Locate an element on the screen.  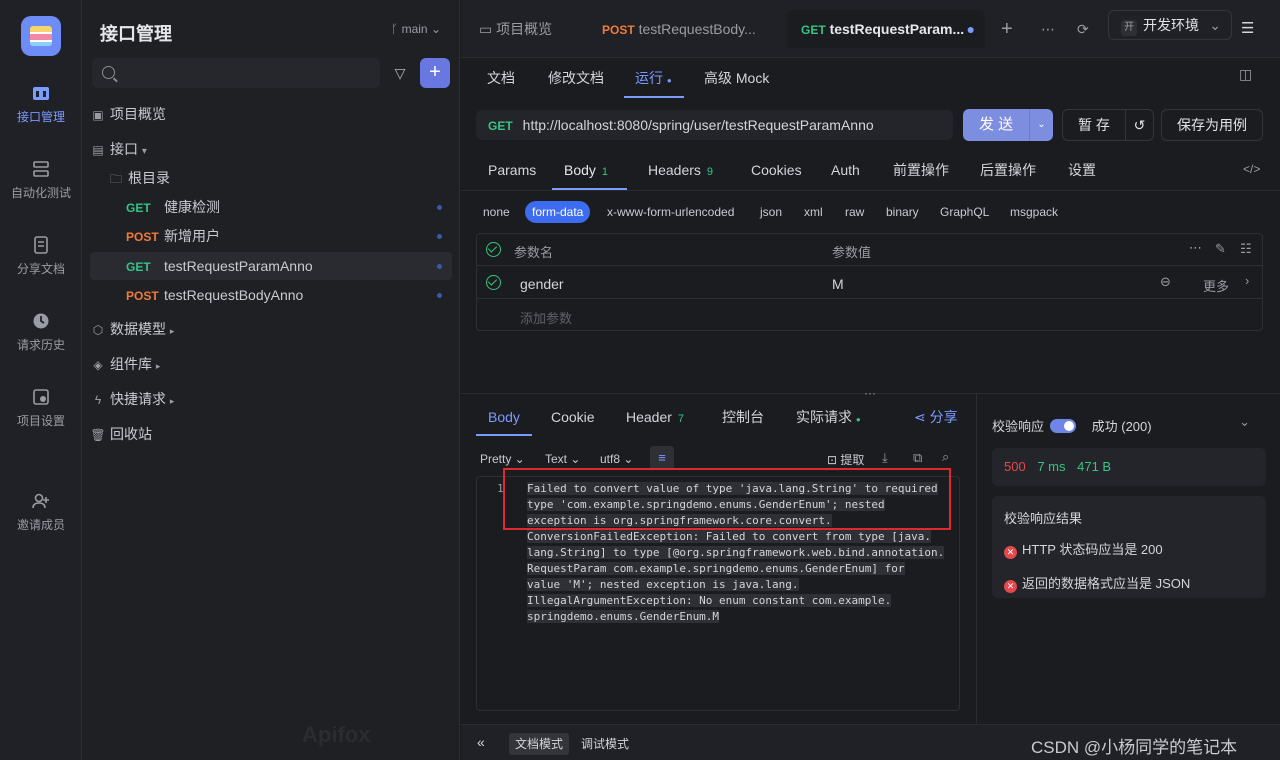
apifox-logo is located at coordinates (41, 36).